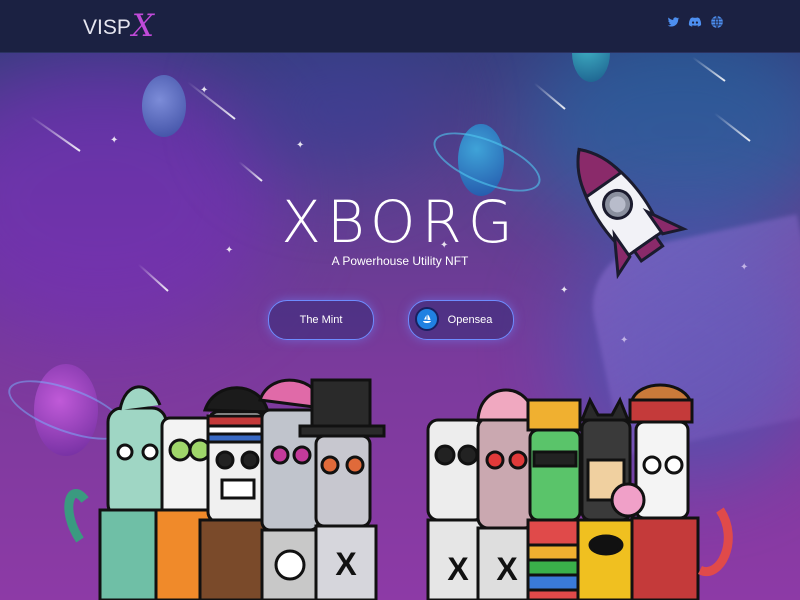 The width and height of the screenshot is (800, 600). Describe the element at coordinates (164, 106) in the screenshot. I see `planet-decoration` at that location.